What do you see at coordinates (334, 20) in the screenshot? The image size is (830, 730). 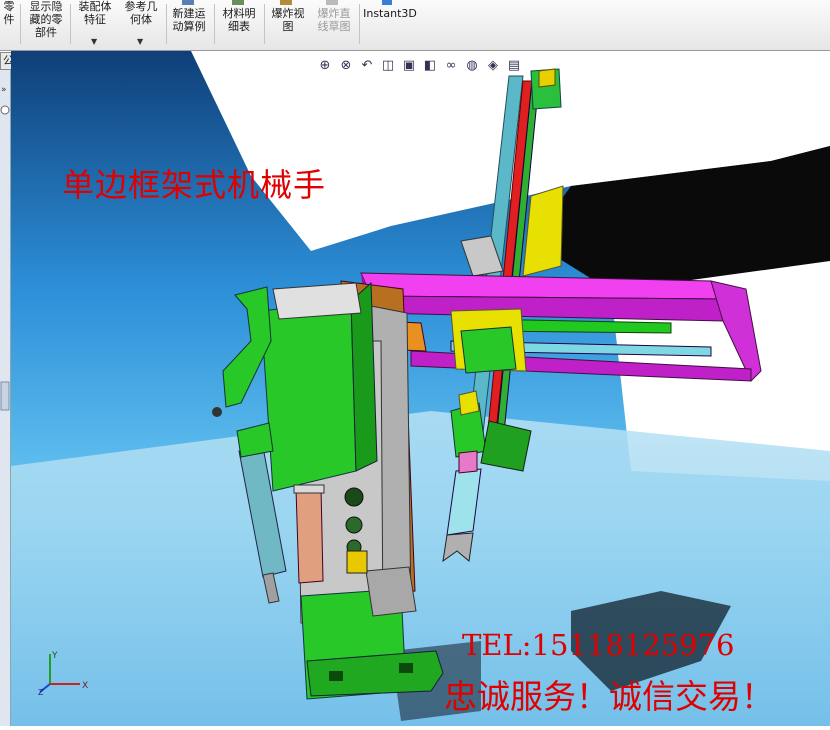 I see `explode-line-sketch-label: 爆炸直 线草图` at bounding box center [334, 20].